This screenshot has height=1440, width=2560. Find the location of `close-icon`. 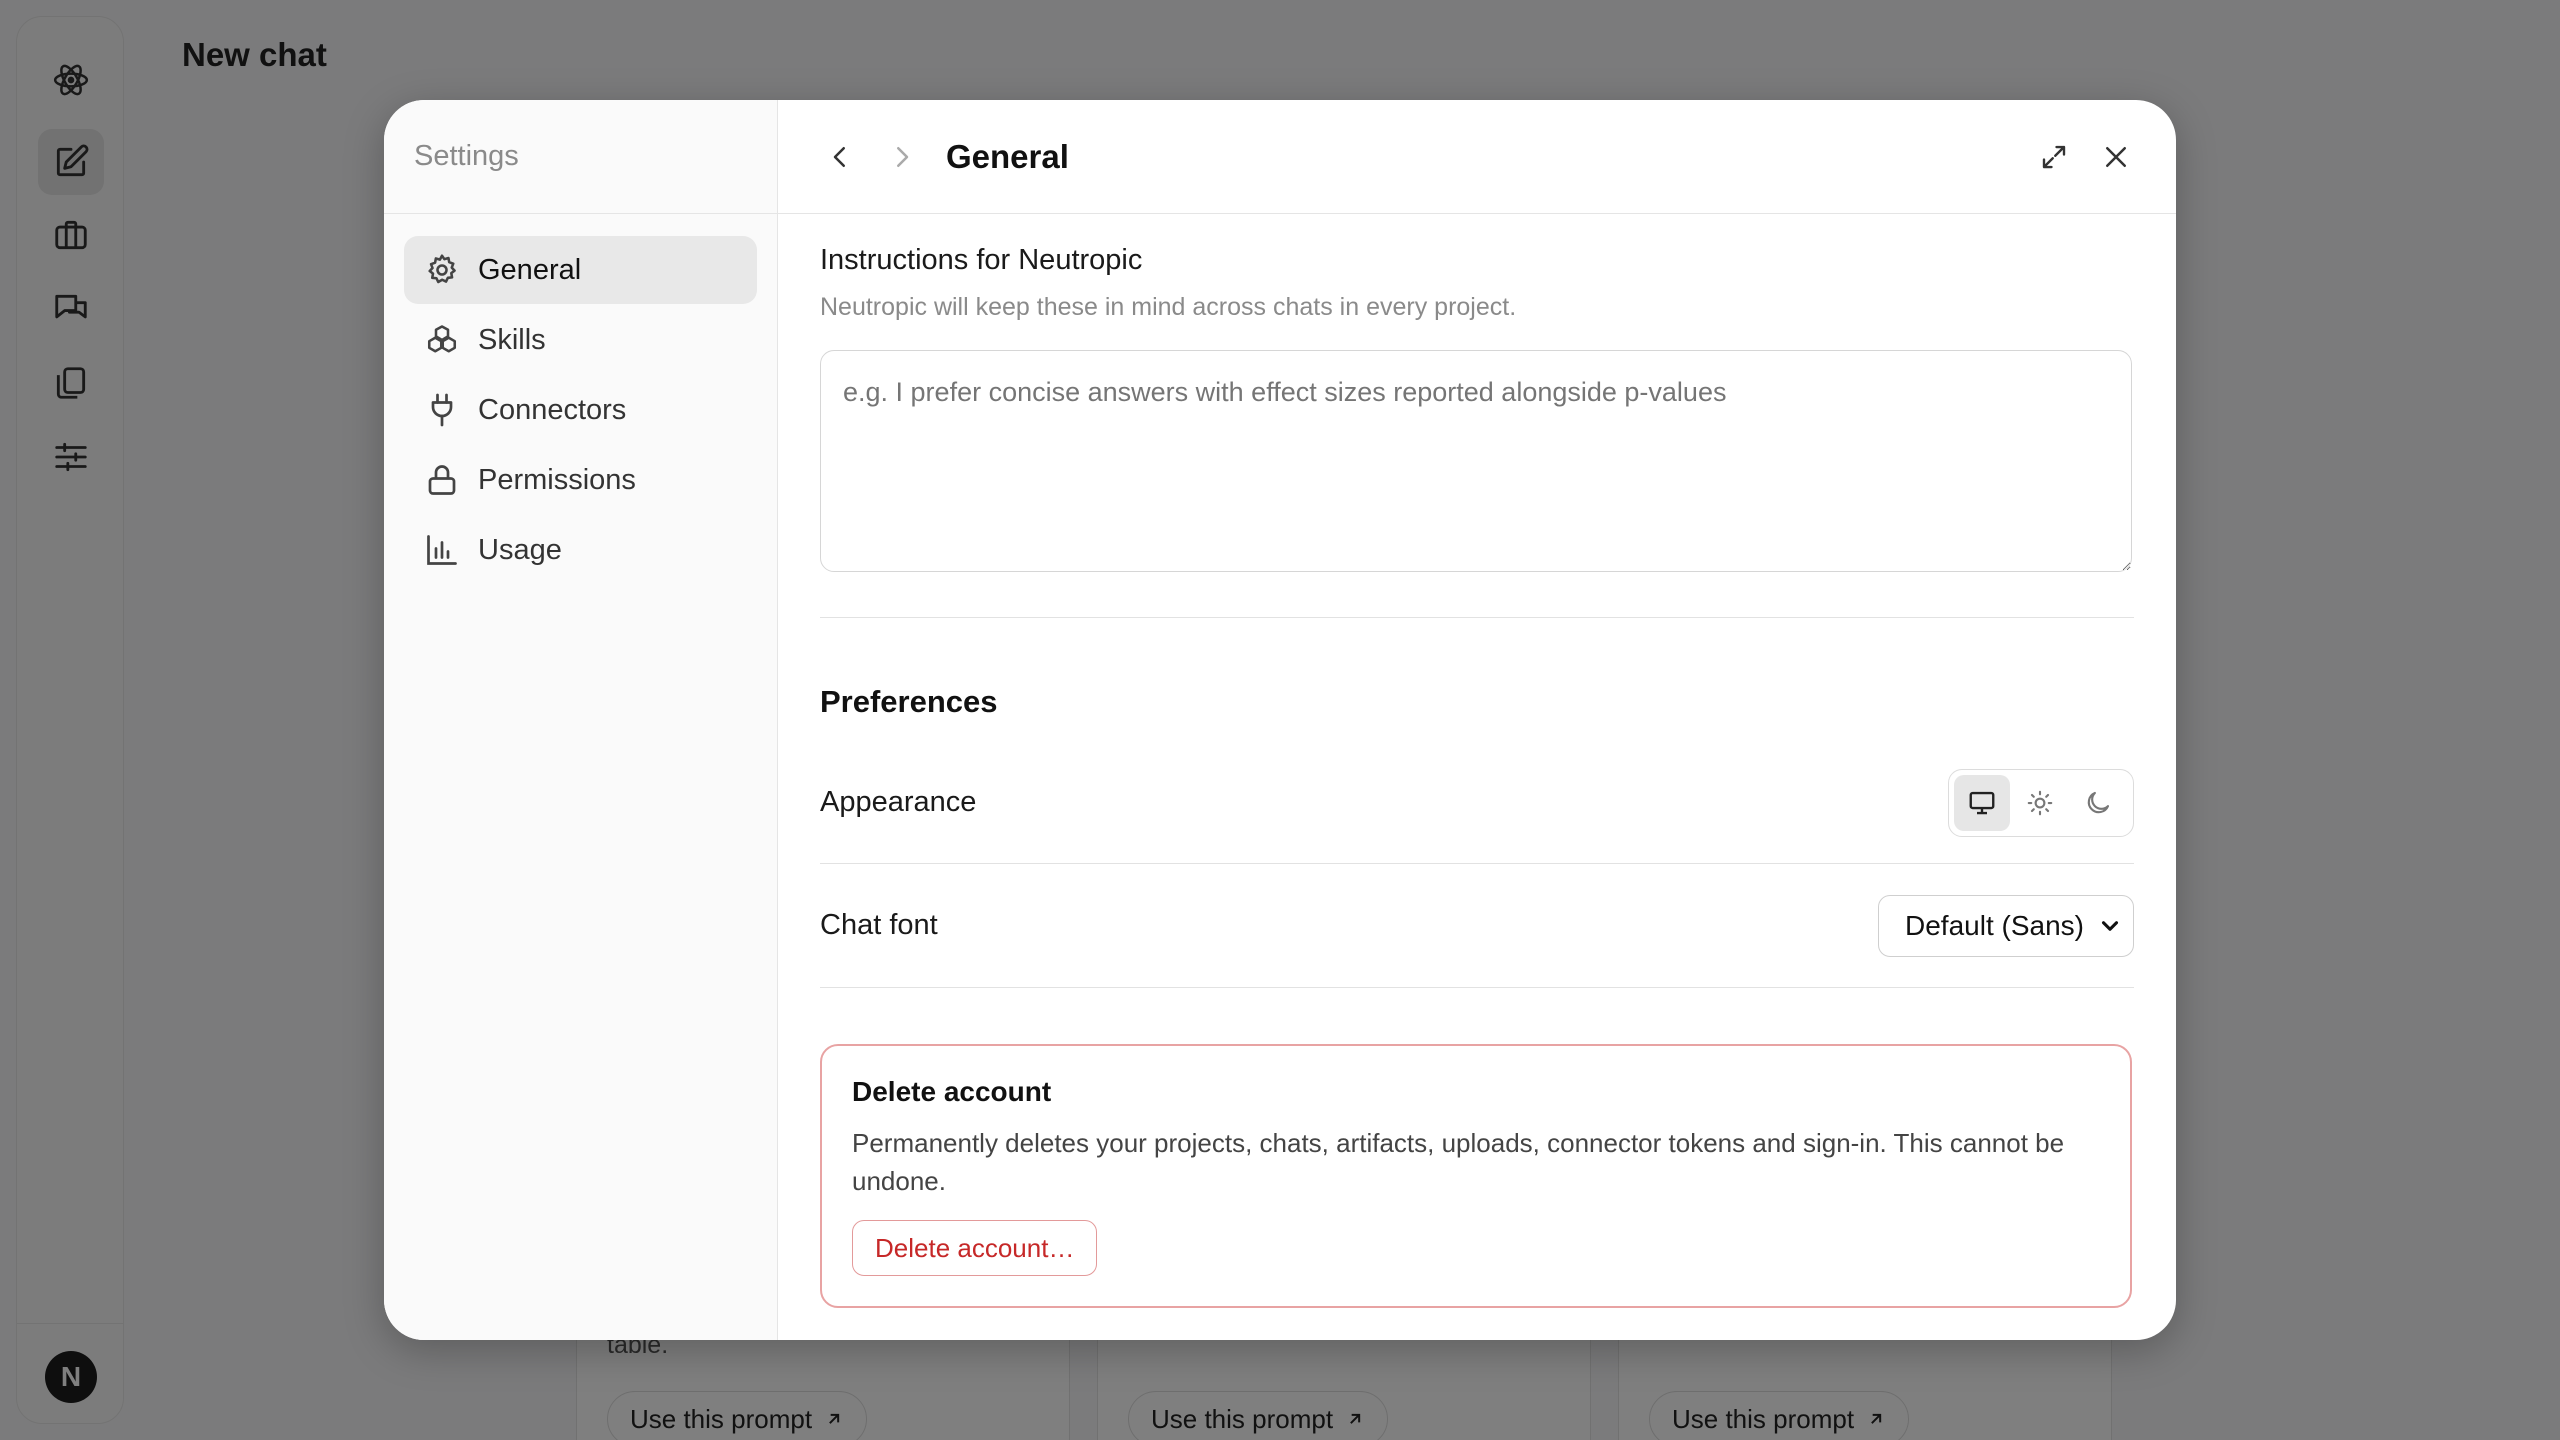

close-icon is located at coordinates (2116, 157).